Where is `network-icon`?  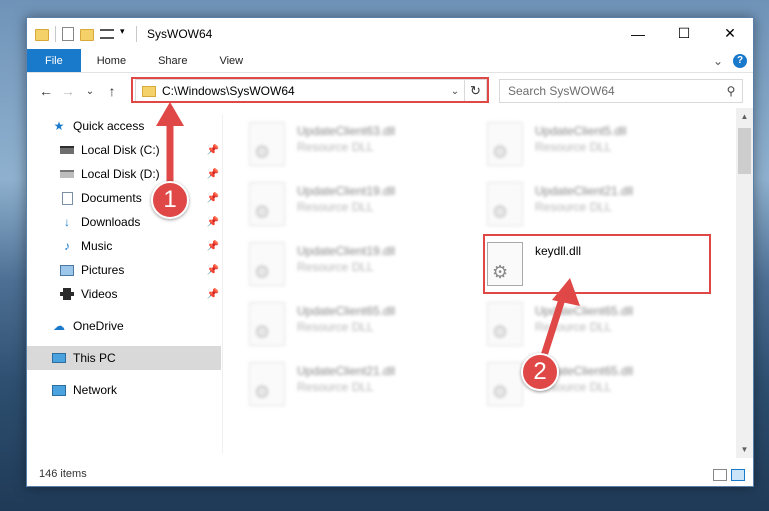
network-icon is located at coordinates (59, 390).